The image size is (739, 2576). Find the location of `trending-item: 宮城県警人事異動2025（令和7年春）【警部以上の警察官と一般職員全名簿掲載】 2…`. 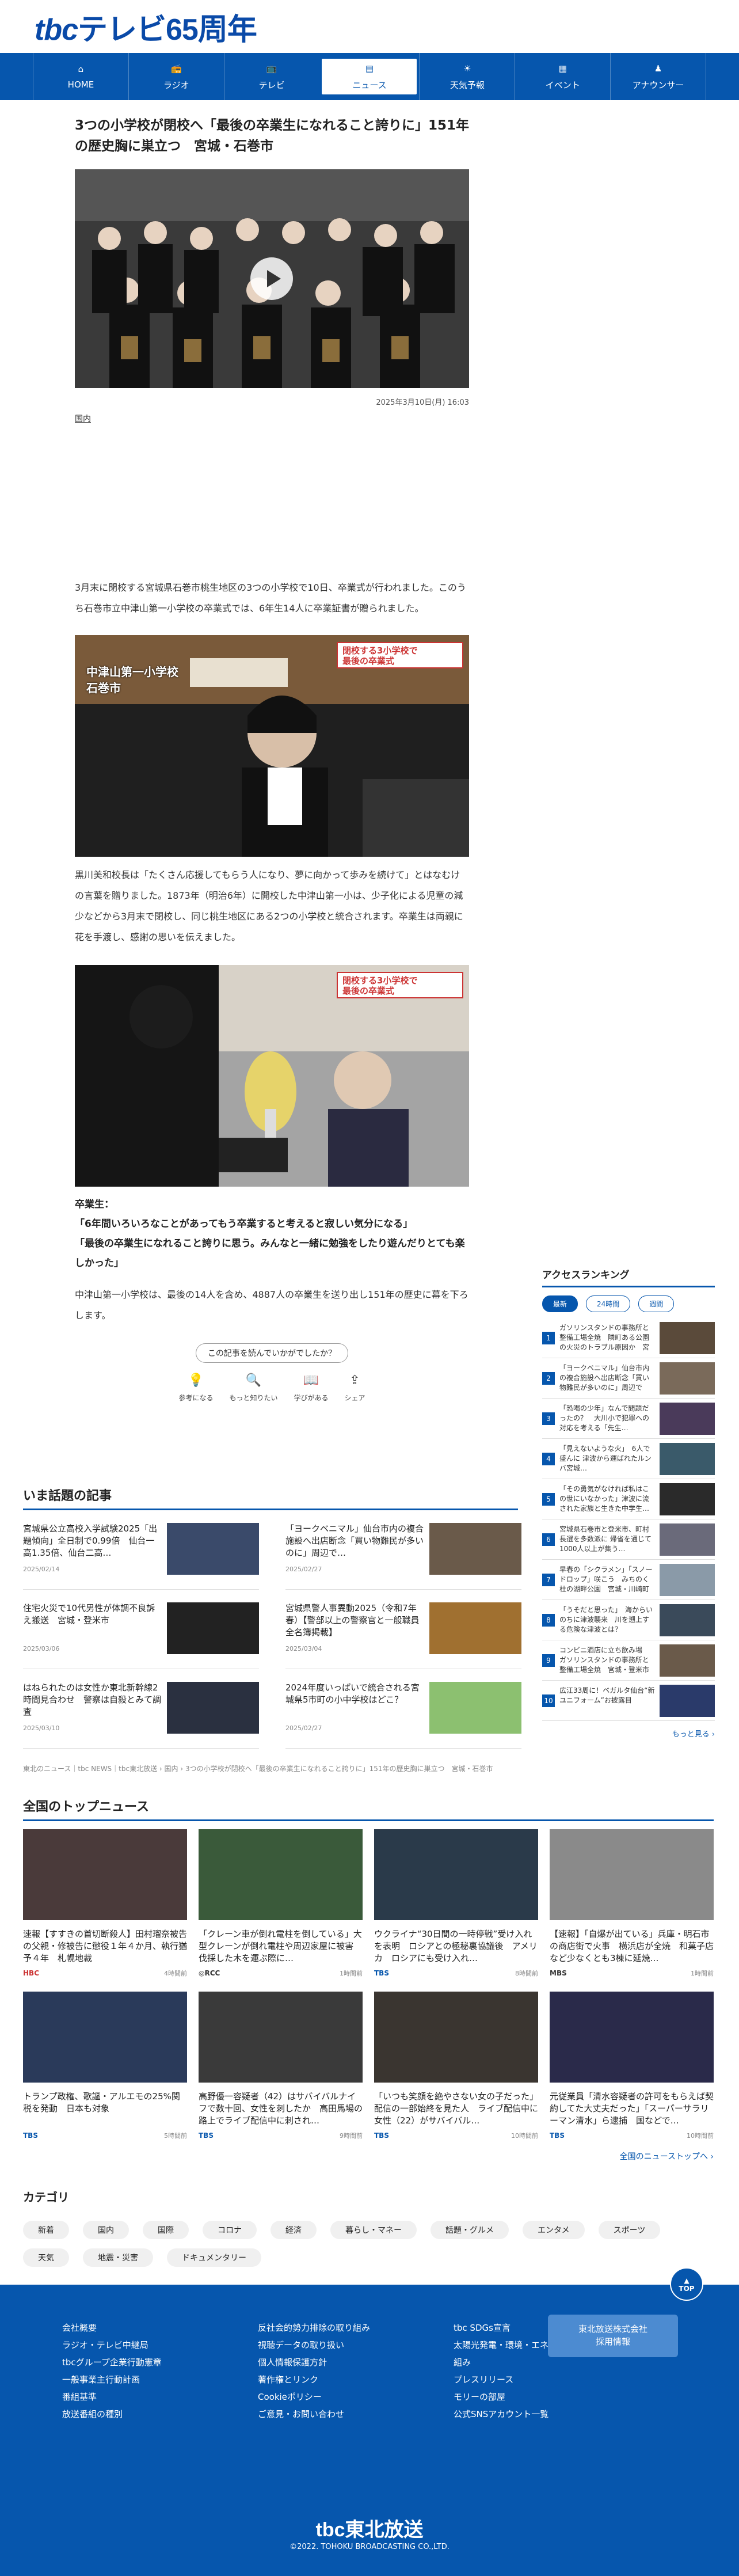

trending-item: 宮城県警人事異動2025（令和7年春）【警部以上の警察官と一般職員全名簿掲載】 2… is located at coordinates (403, 1629).